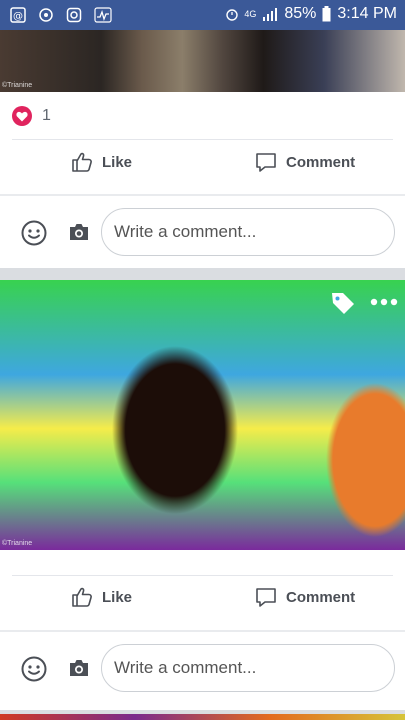 The image size is (405, 720). I want to click on status-bar: @ 4G 85% 3:14 PM, so click(202, 15).